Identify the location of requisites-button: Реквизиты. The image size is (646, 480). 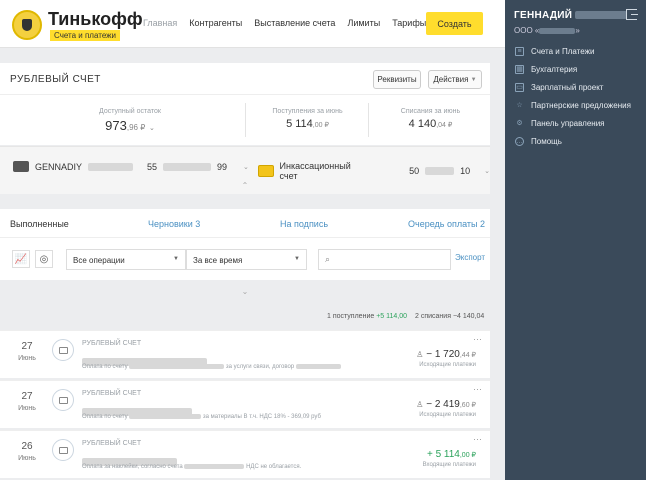
(397, 79).